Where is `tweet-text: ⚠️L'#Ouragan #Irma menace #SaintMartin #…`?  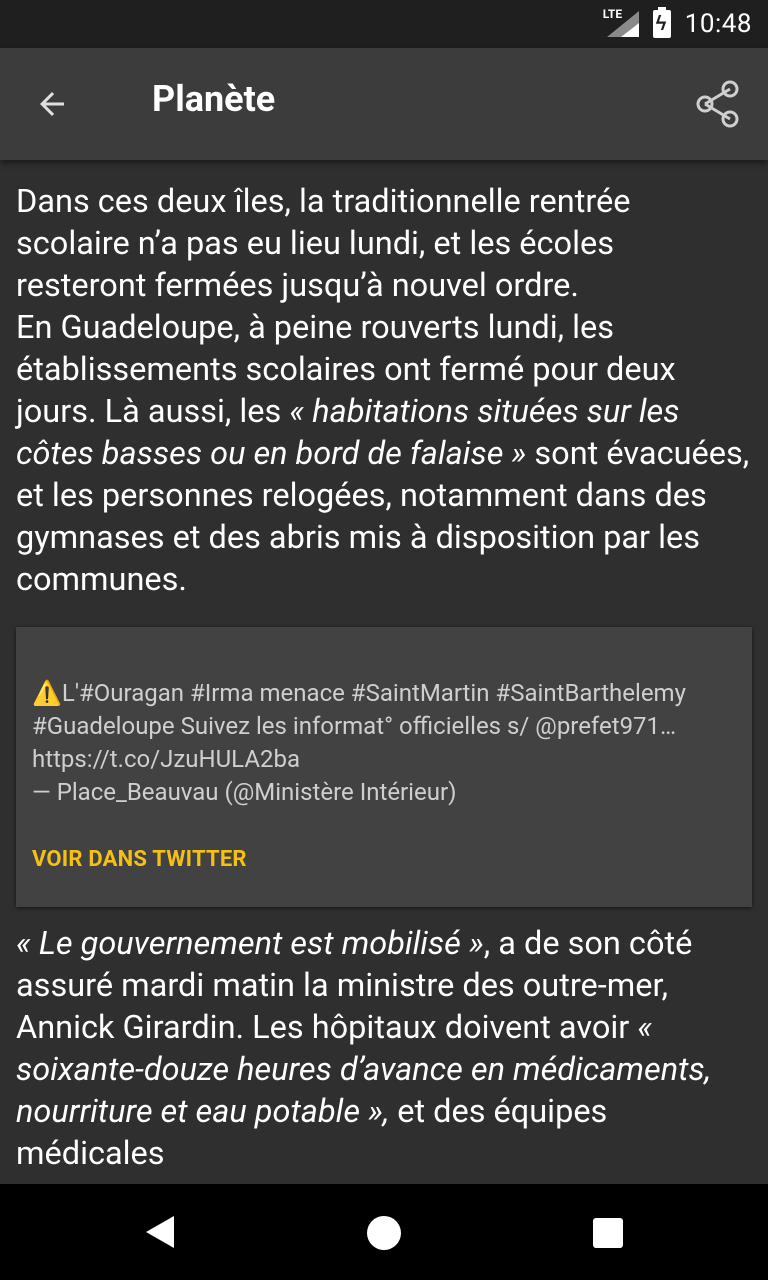 tweet-text: ⚠️L'#Ouragan #Irma menace #SaintMartin #… is located at coordinates (384, 726).